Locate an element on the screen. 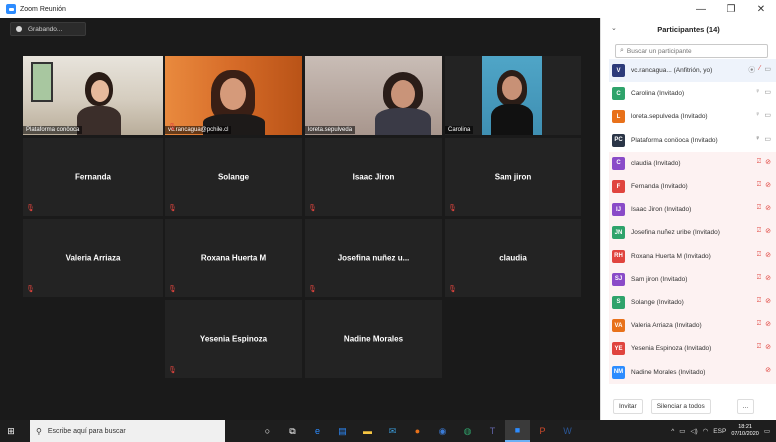 The height and width of the screenshot is (442, 776). video-tile: loreta.sepulveda is located at coordinates (373, 95).